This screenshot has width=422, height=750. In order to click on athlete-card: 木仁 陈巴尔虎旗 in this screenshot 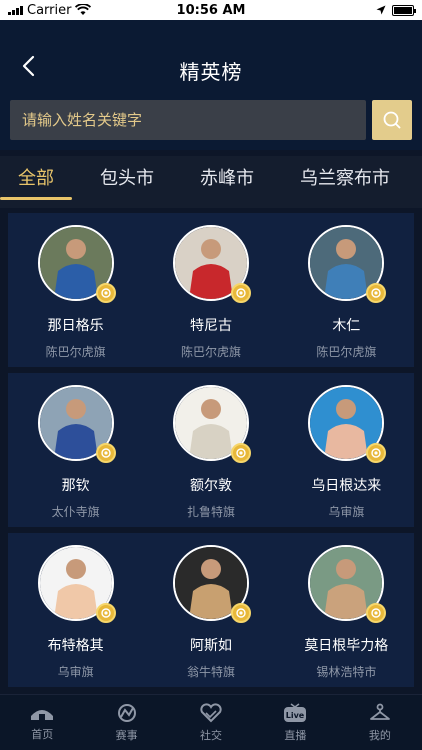, I will do `click(346, 290)`.